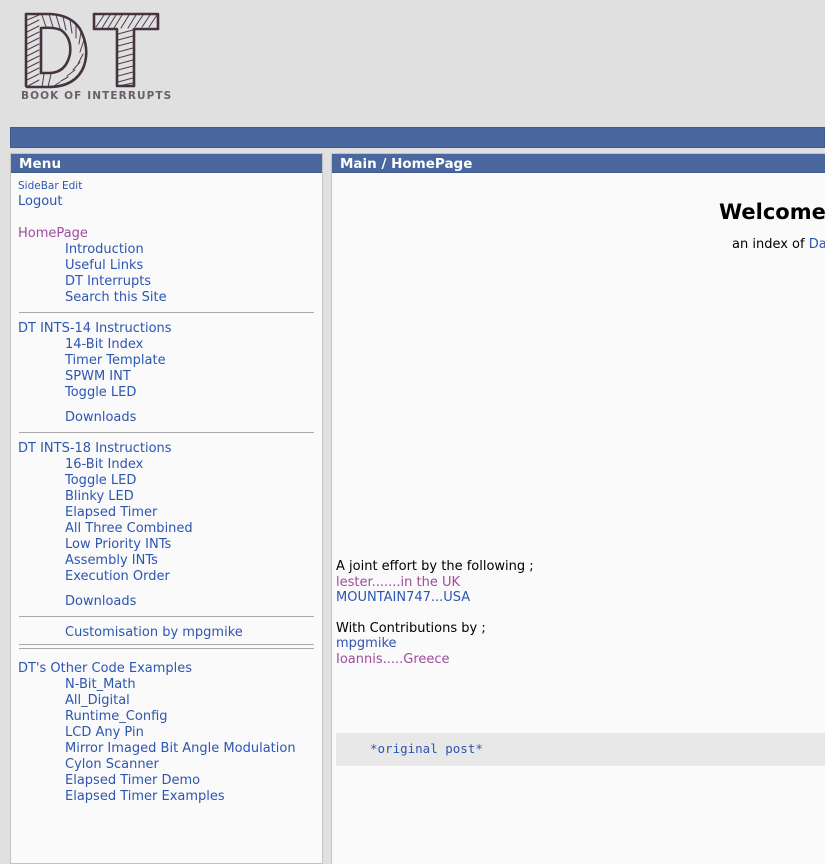 This screenshot has height=864, width=825. I want to click on downloads-14-link: Downloads, so click(100, 417).